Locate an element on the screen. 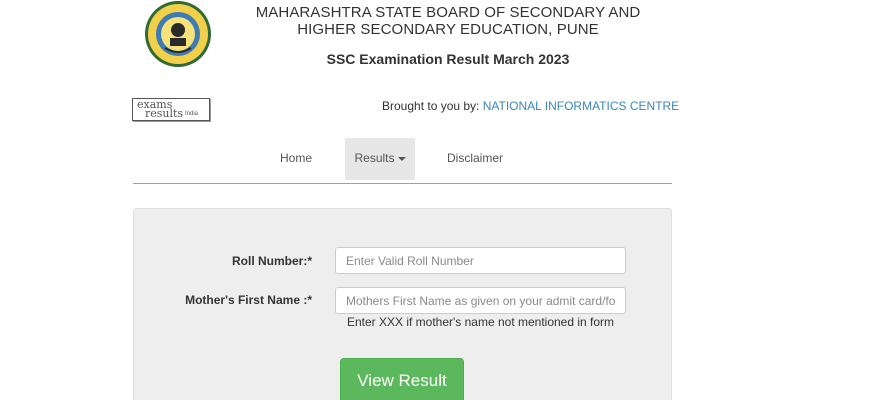 The width and height of the screenshot is (890, 400). mother-name-label: Mother's First Name :* is located at coordinates (248, 300).